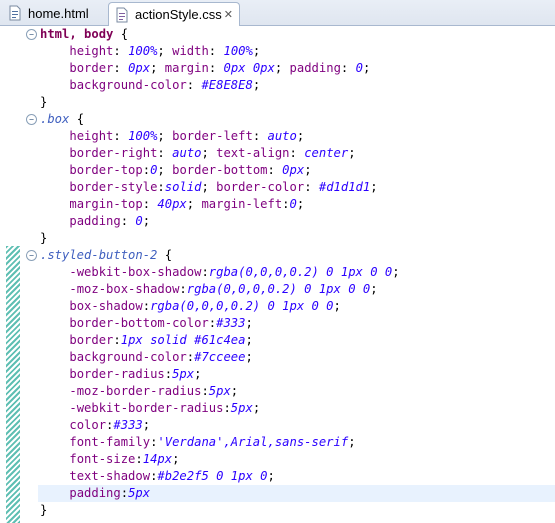 Image resolution: width=555 pixels, height=523 pixels. I want to click on code-line: height: 100%; border-left: auto;, so click(172, 136).